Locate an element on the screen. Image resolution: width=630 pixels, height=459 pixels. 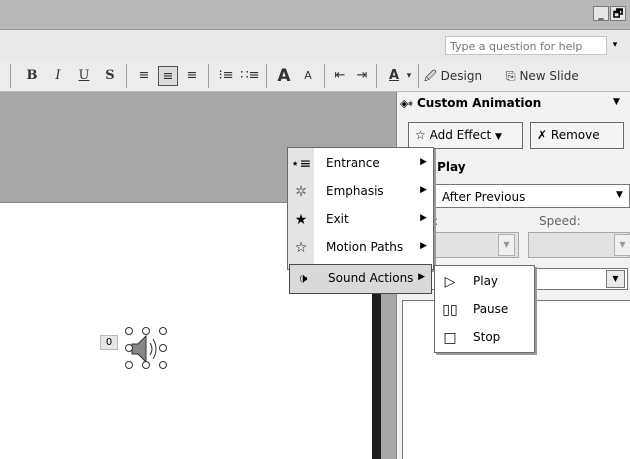
align-right-icon: ≡ is located at coordinates (192, 76).